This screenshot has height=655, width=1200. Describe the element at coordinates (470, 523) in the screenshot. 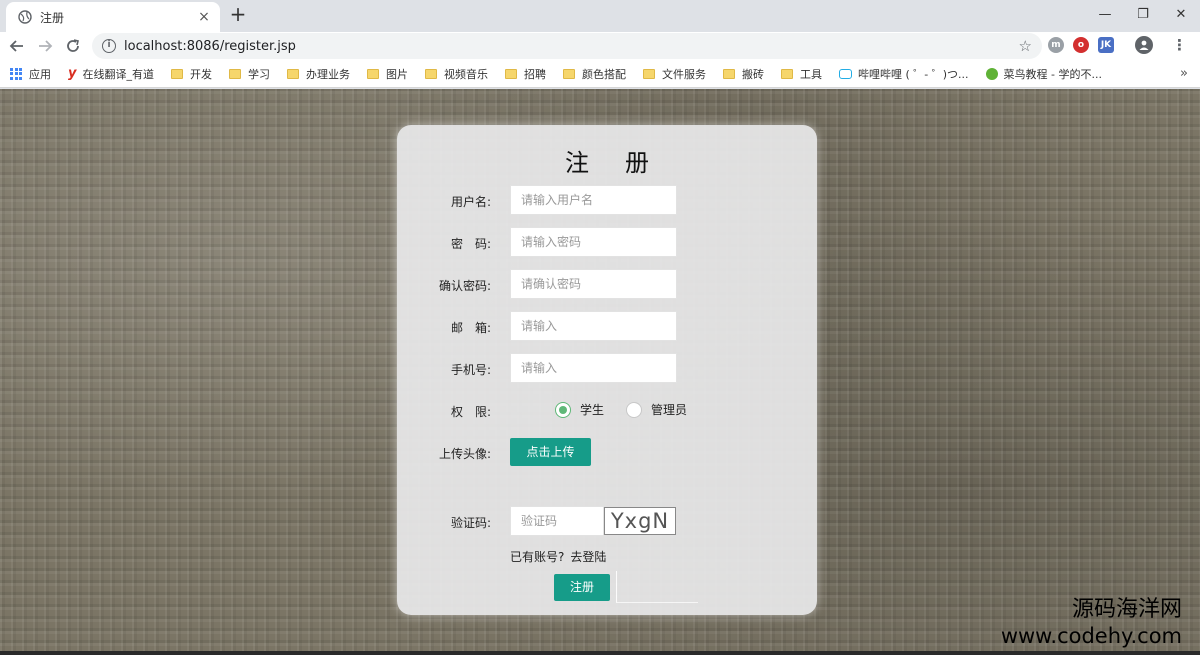

I see `captcha-label: 验证码:` at that location.